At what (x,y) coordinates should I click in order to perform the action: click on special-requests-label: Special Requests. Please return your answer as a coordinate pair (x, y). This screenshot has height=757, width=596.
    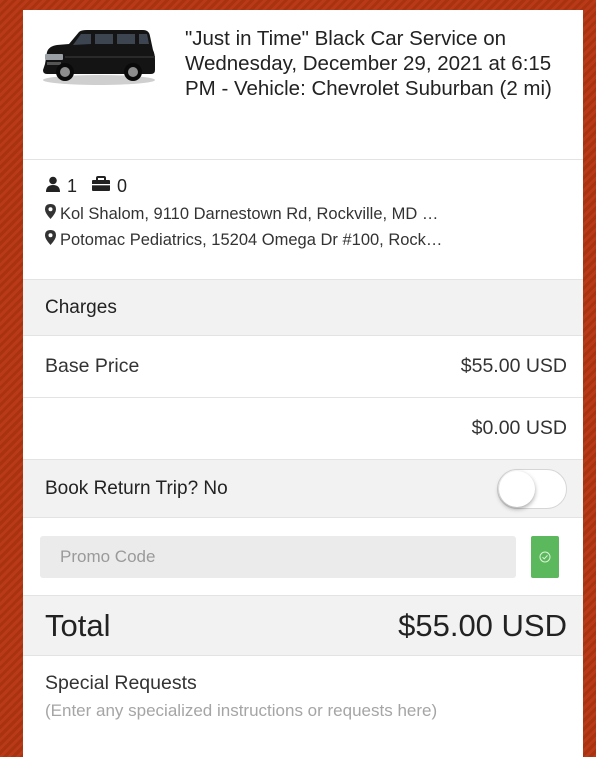
    Looking at the image, I should click on (121, 683).